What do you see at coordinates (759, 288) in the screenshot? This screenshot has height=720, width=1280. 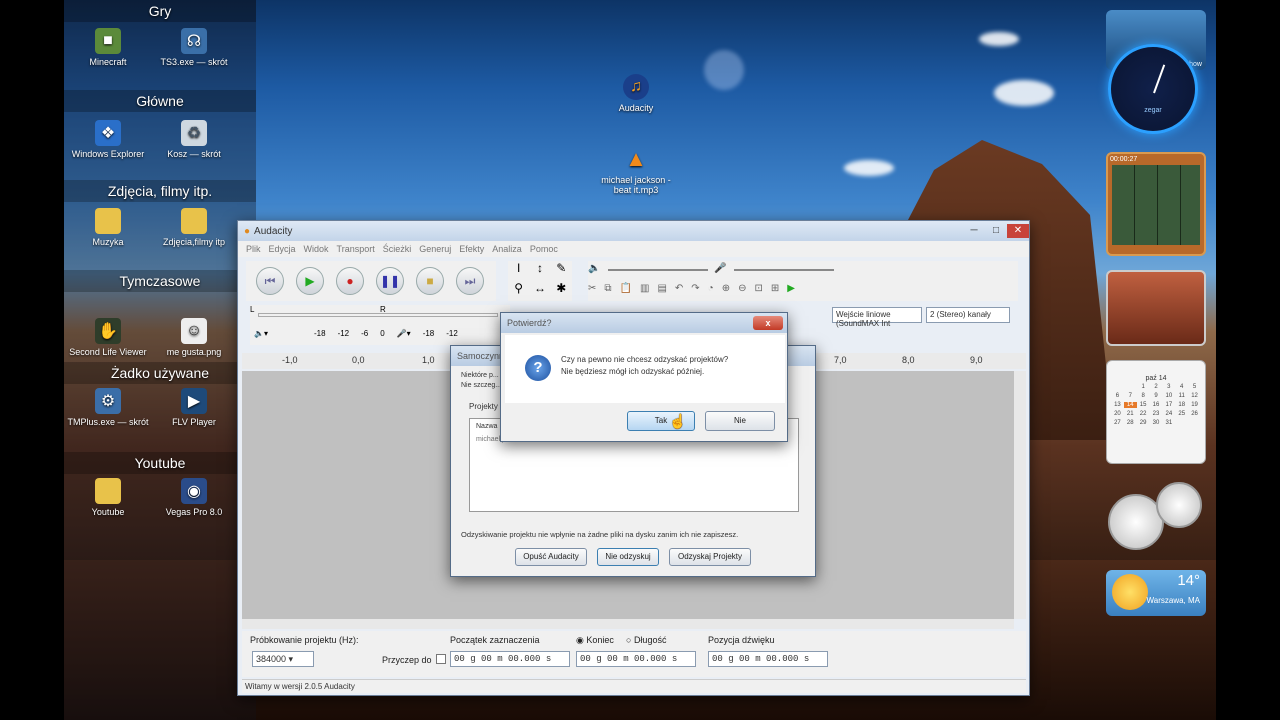 I see `fit-selection-icon: ⊡` at bounding box center [759, 288].